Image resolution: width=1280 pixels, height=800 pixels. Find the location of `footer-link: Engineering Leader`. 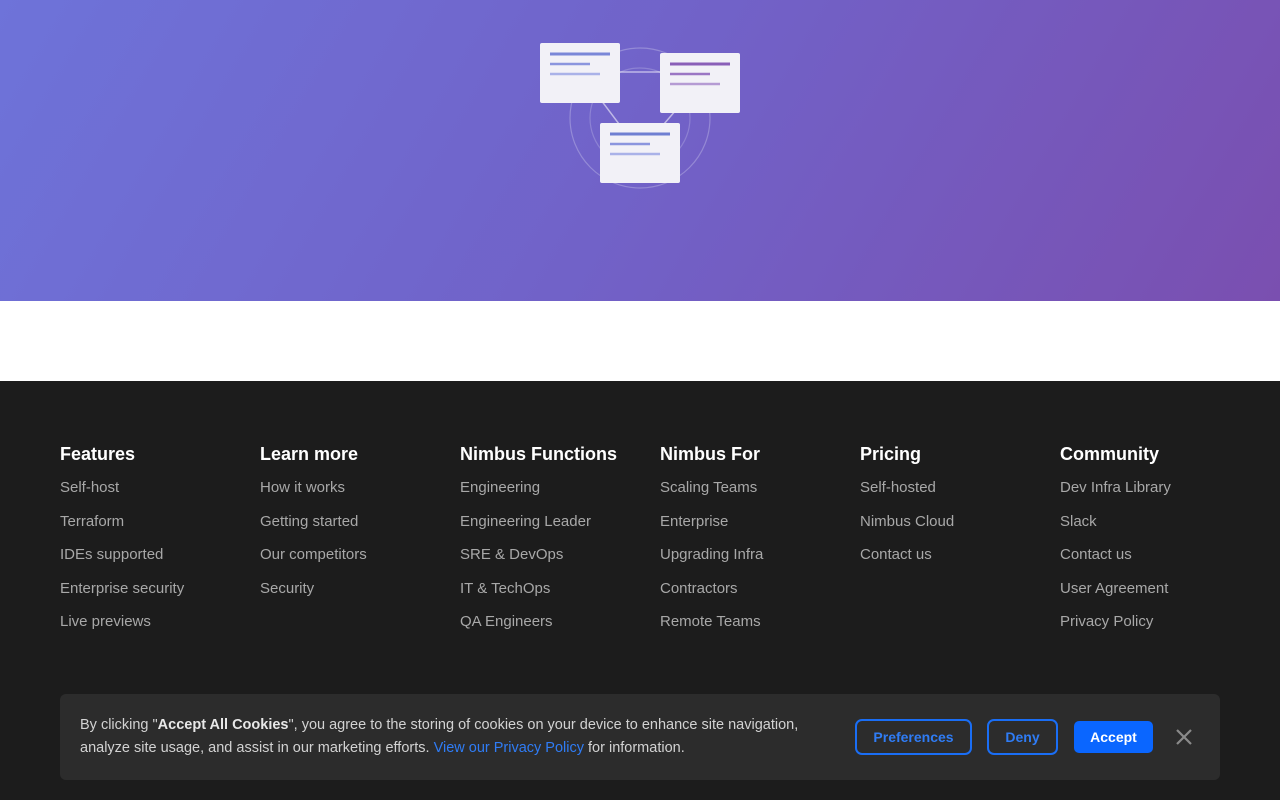

footer-link: Engineering Leader is located at coordinates (560, 522).